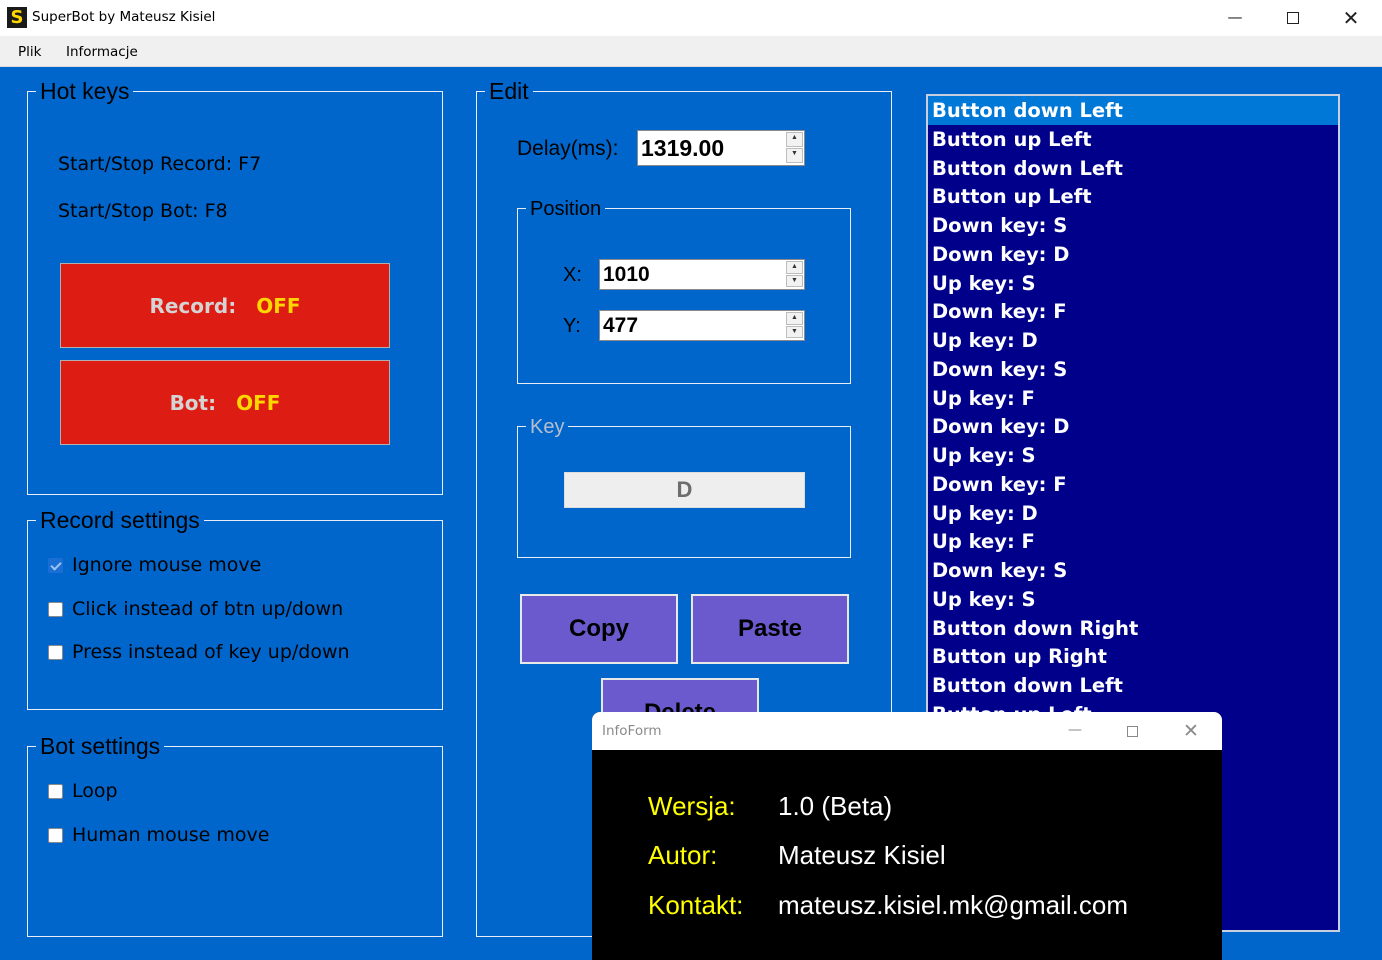  Describe the element at coordinates (143, 211) in the screenshot. I see `bot-hotkey-text: Start/Stop Bot: F8` at that location.